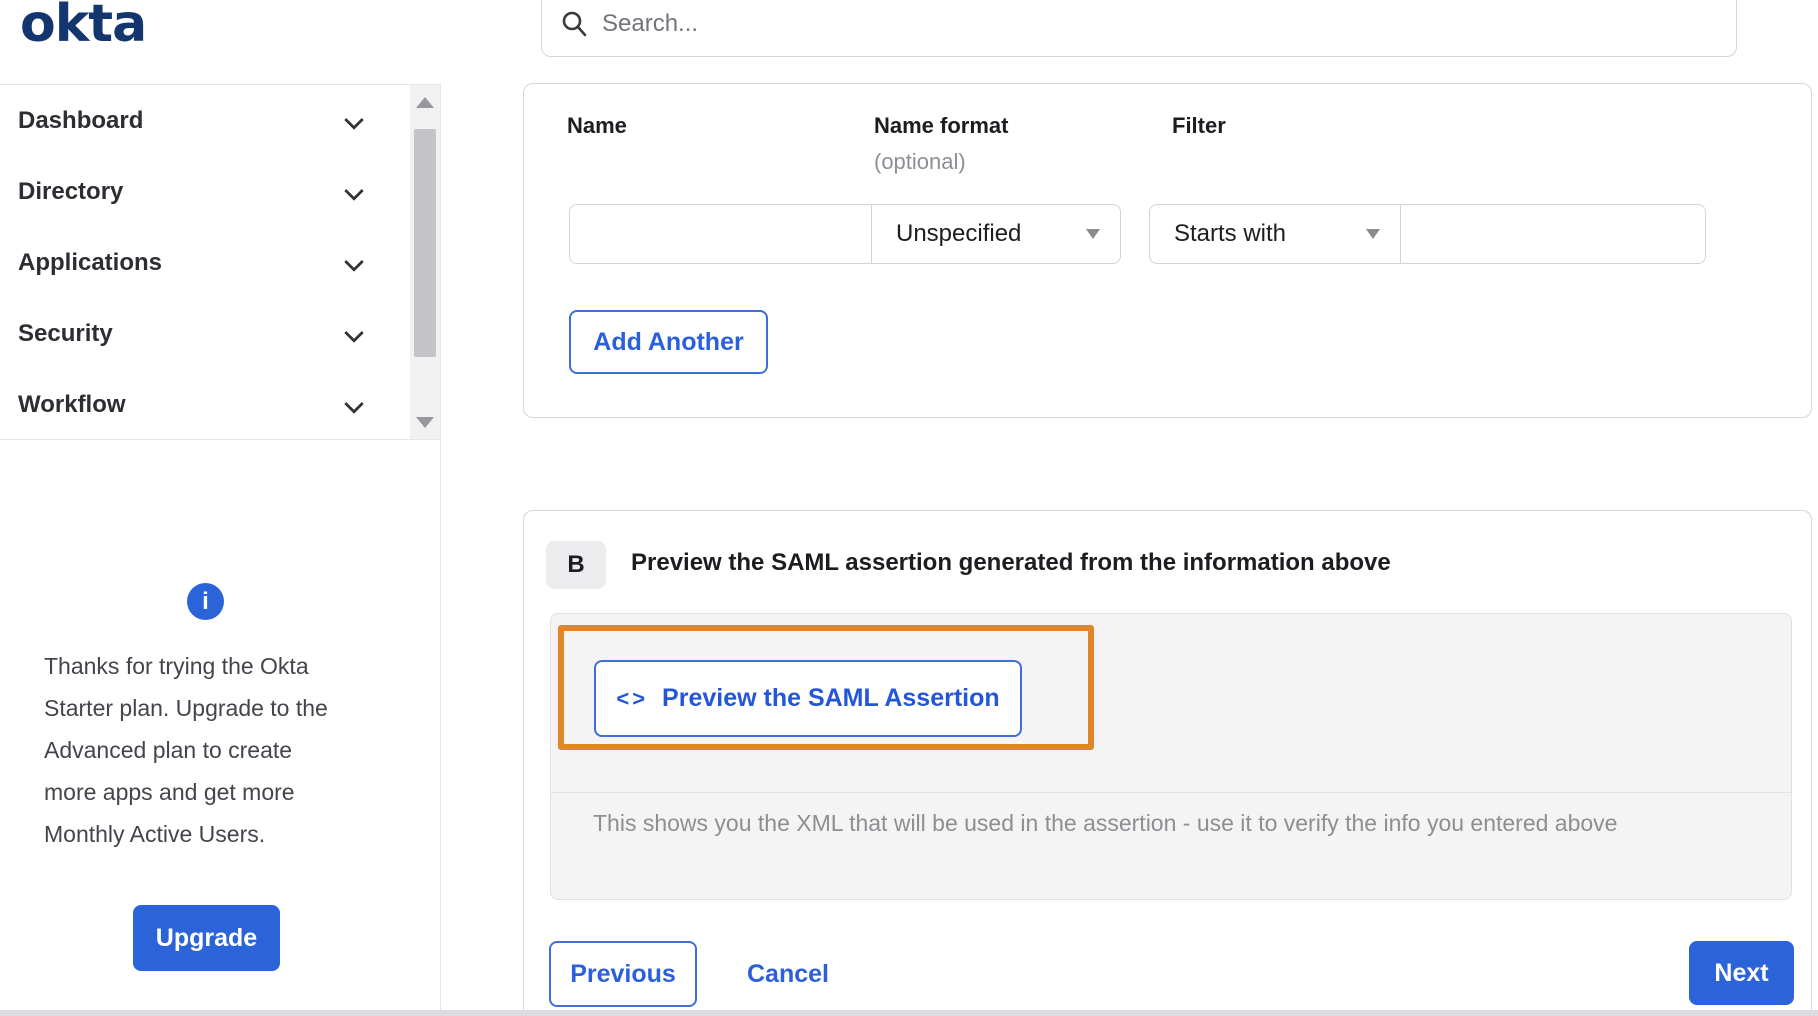 The image size is (1818, 1016). I want to click on triangle-up-icon, so click(425, 102).